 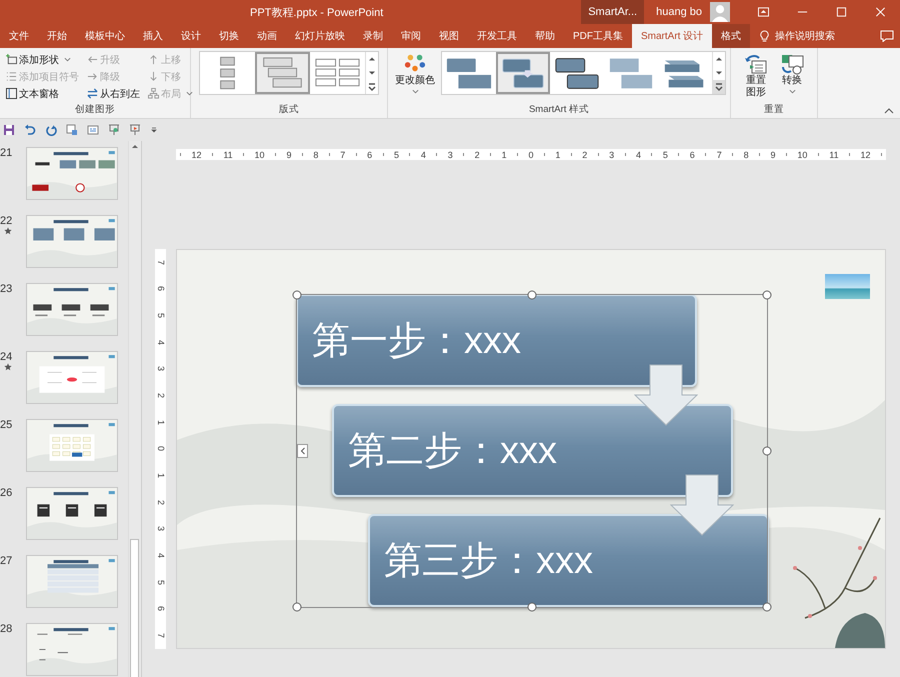 What do you see at coordinates (6, 221) in the screenshot?
I see `slide-number: 22` at bounding box center [6, 221].